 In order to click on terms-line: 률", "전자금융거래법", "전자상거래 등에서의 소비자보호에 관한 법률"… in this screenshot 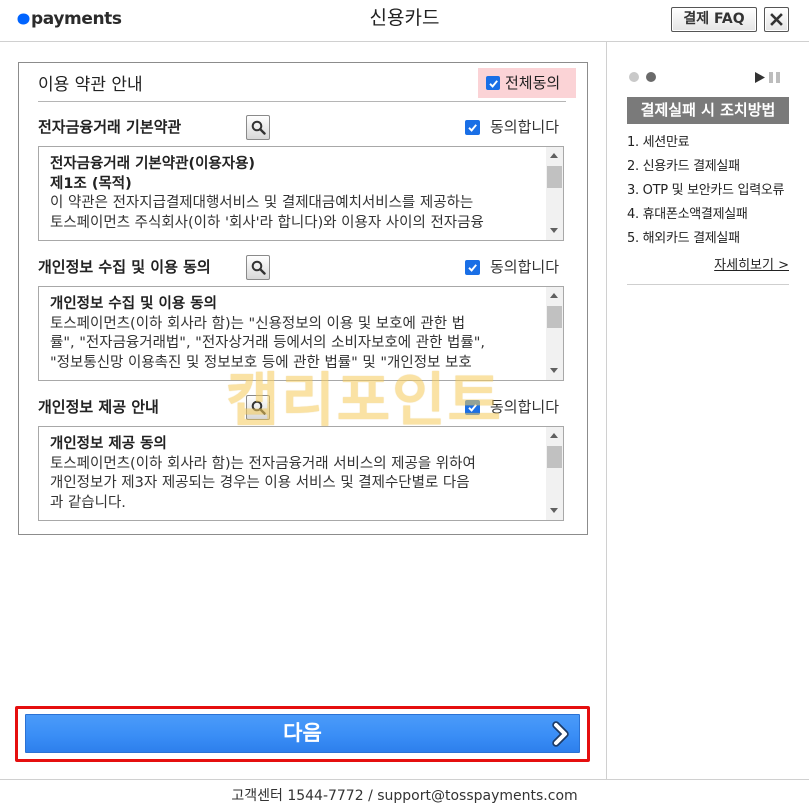, I will do `click(268, 343)`.